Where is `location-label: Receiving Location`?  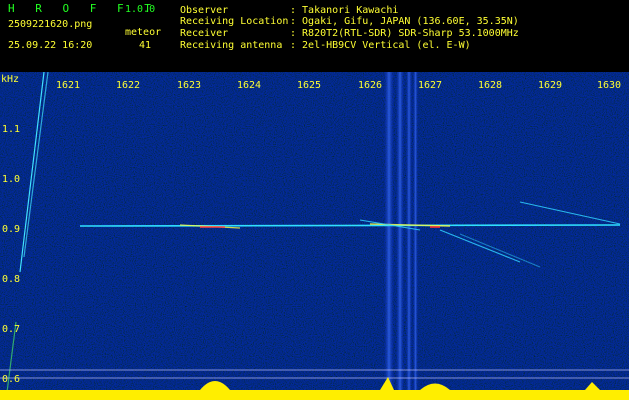
location-label: Receiving Location is located at coordinates (234, 21).